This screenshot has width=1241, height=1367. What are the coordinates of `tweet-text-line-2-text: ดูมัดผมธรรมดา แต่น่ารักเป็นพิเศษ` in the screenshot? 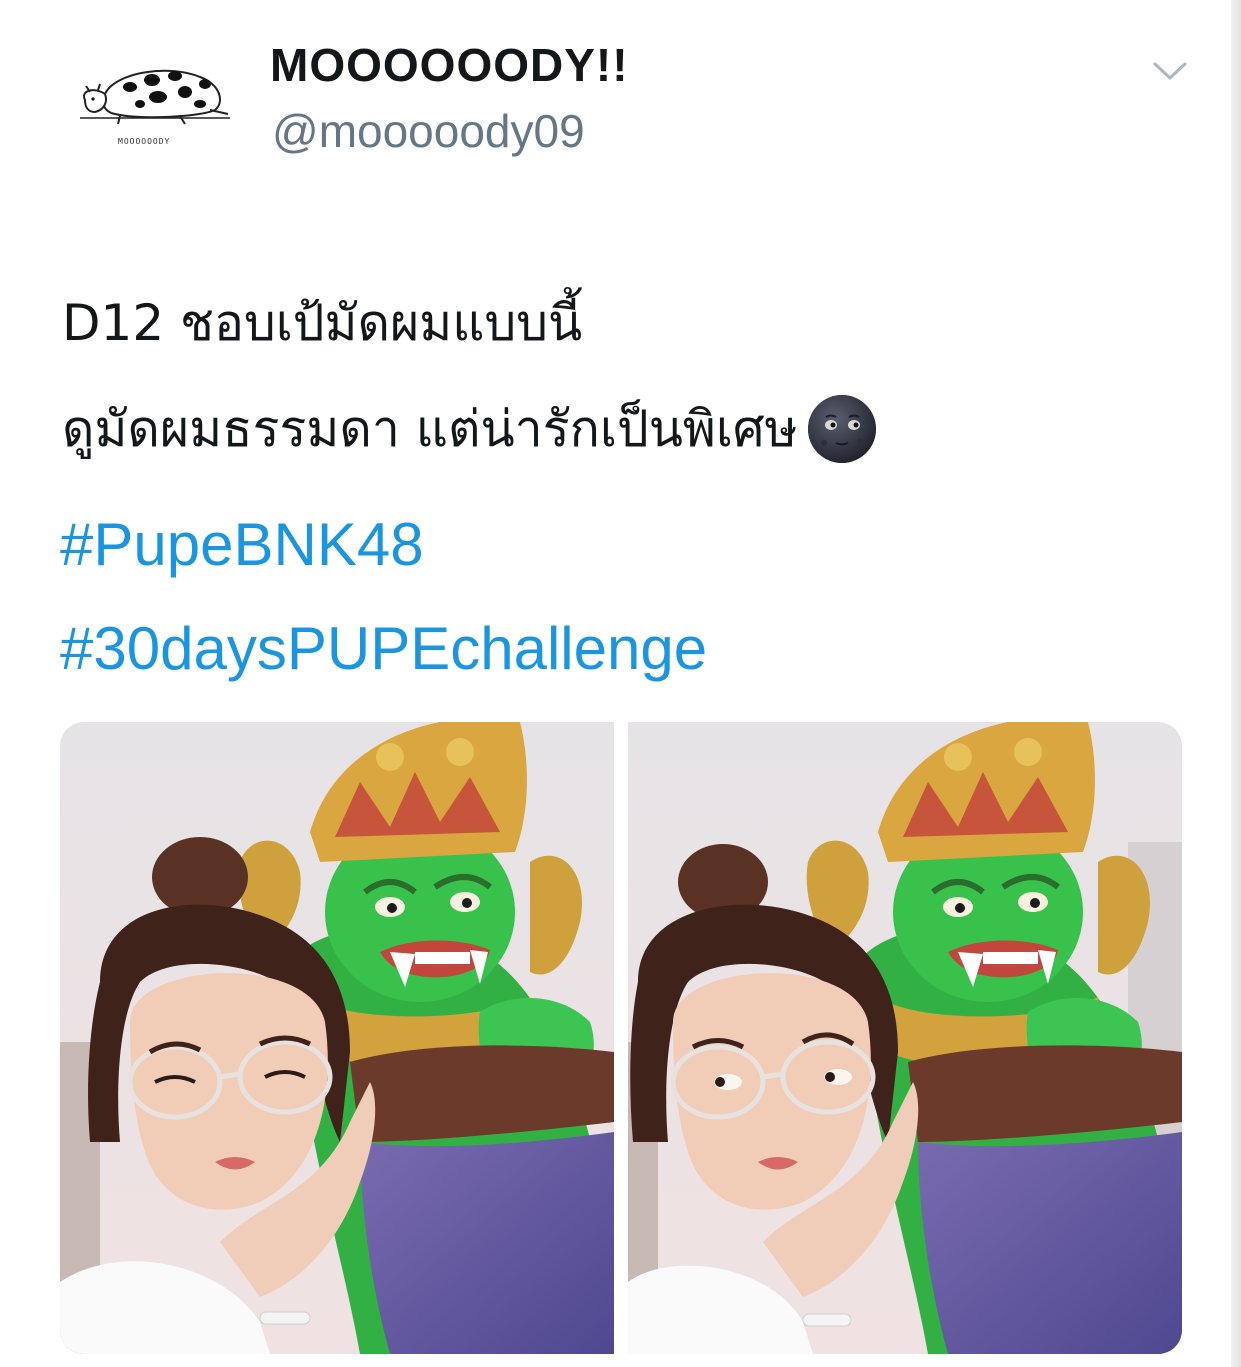 It's located at (430, 429).